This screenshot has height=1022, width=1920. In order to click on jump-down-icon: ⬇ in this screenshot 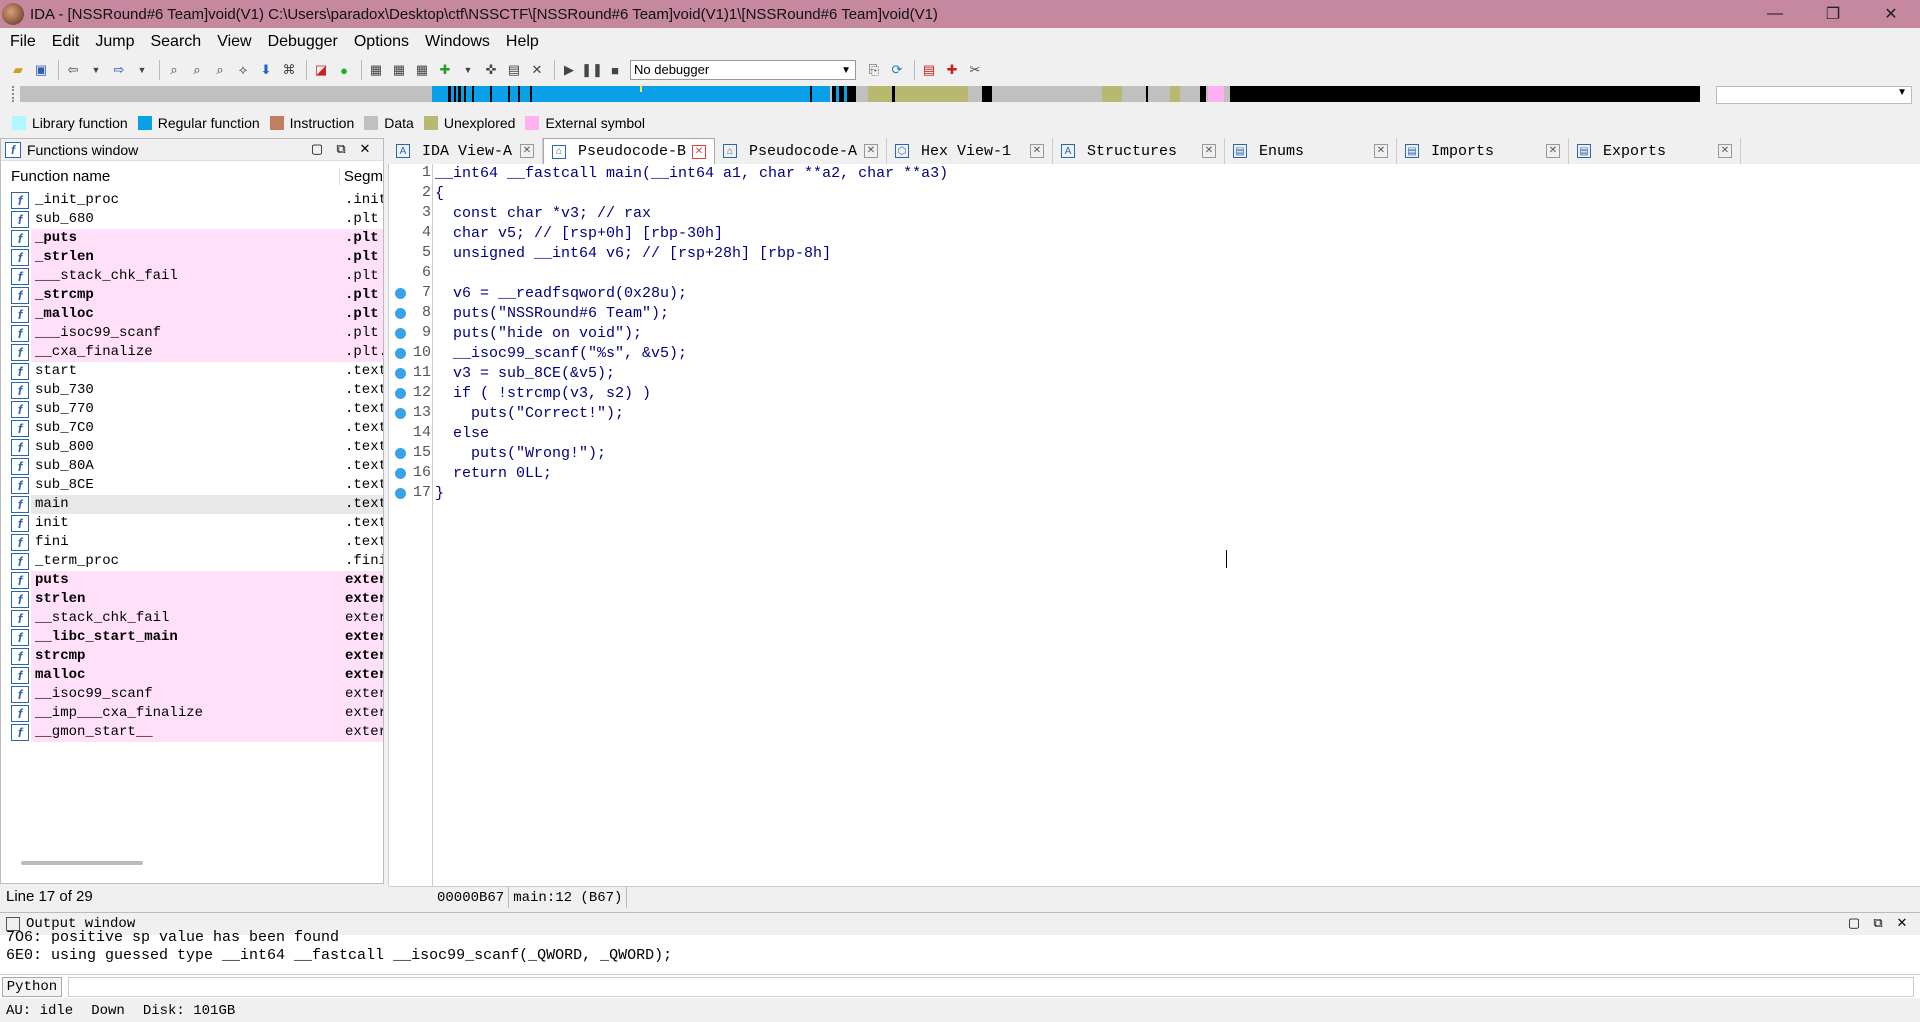, I will do `click(266, 70)`.